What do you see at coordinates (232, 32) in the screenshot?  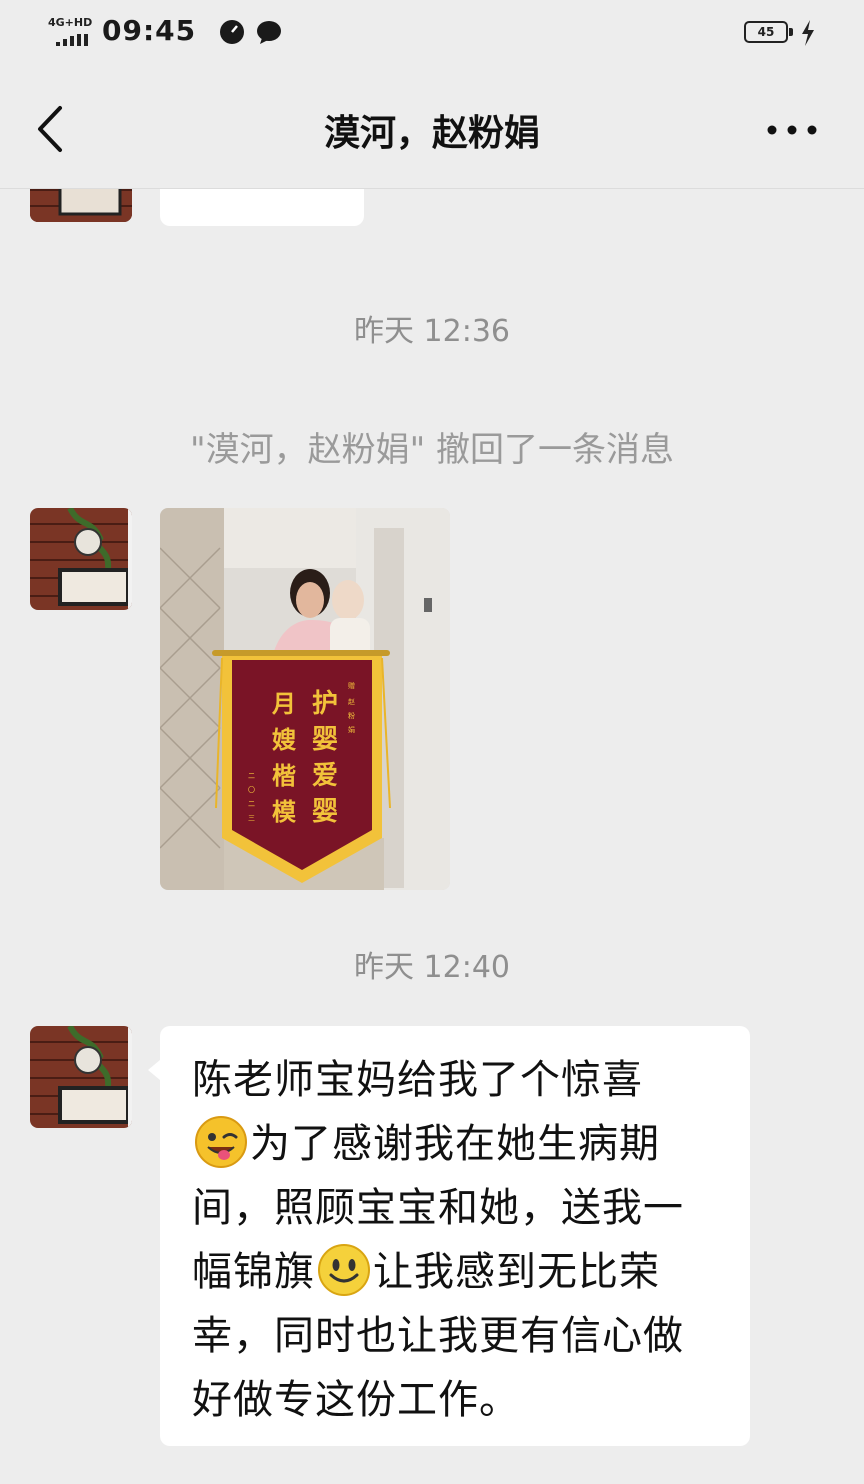 I see `app-notification-icon` at bounding box center [232, 32].